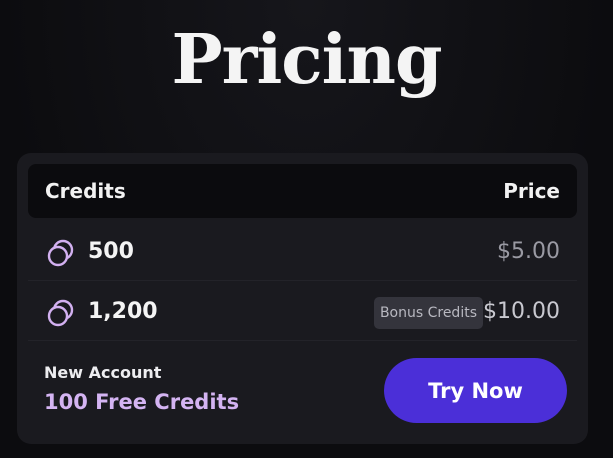 The width and height of the screenshot is (613, 458). I want to click on table-header: Credits Price, so click(302, 191).